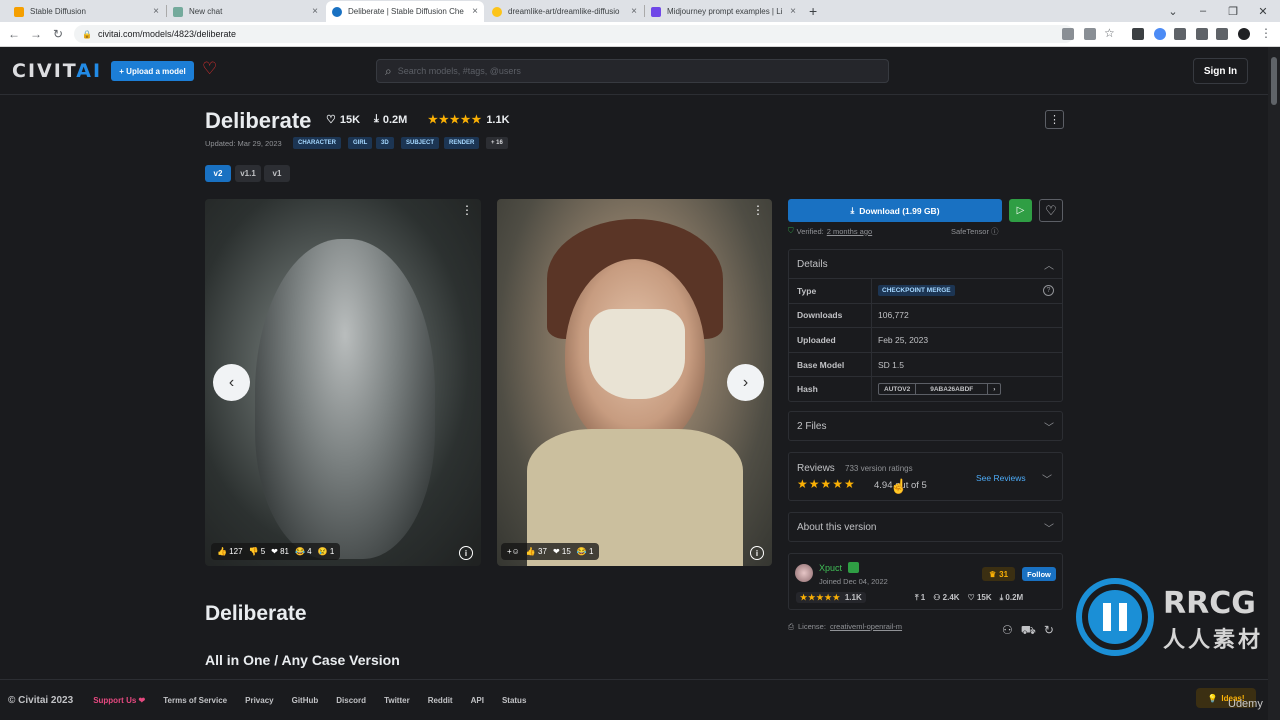 The width and height of the screenshot is (1280, 720). Describe the element at coordinates (343, 382) in the screenshot. I see `gallery-image-cat: ⋮ ‹ 👍 127 👎 5 ❤ 81 😂 4 😢 1 i` at that location.